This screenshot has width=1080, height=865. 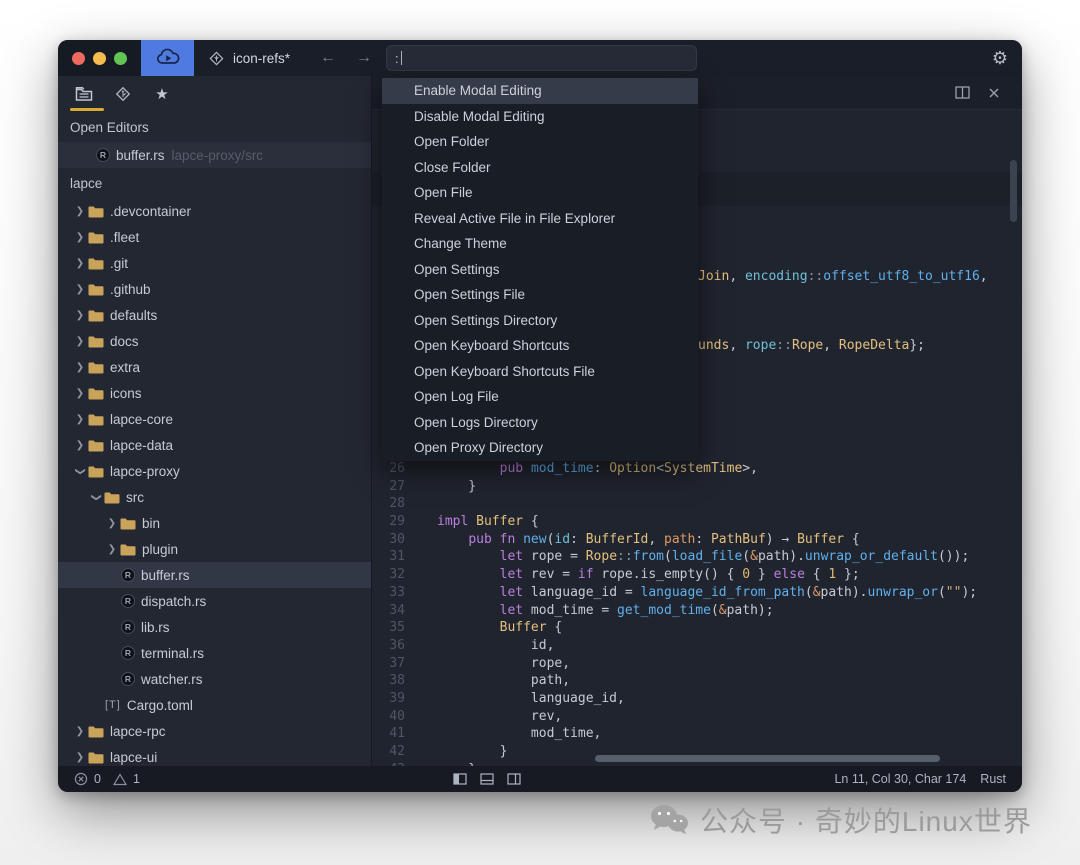 I want to click on chevron-right-icon: ❯, so click(x=112, y=523).